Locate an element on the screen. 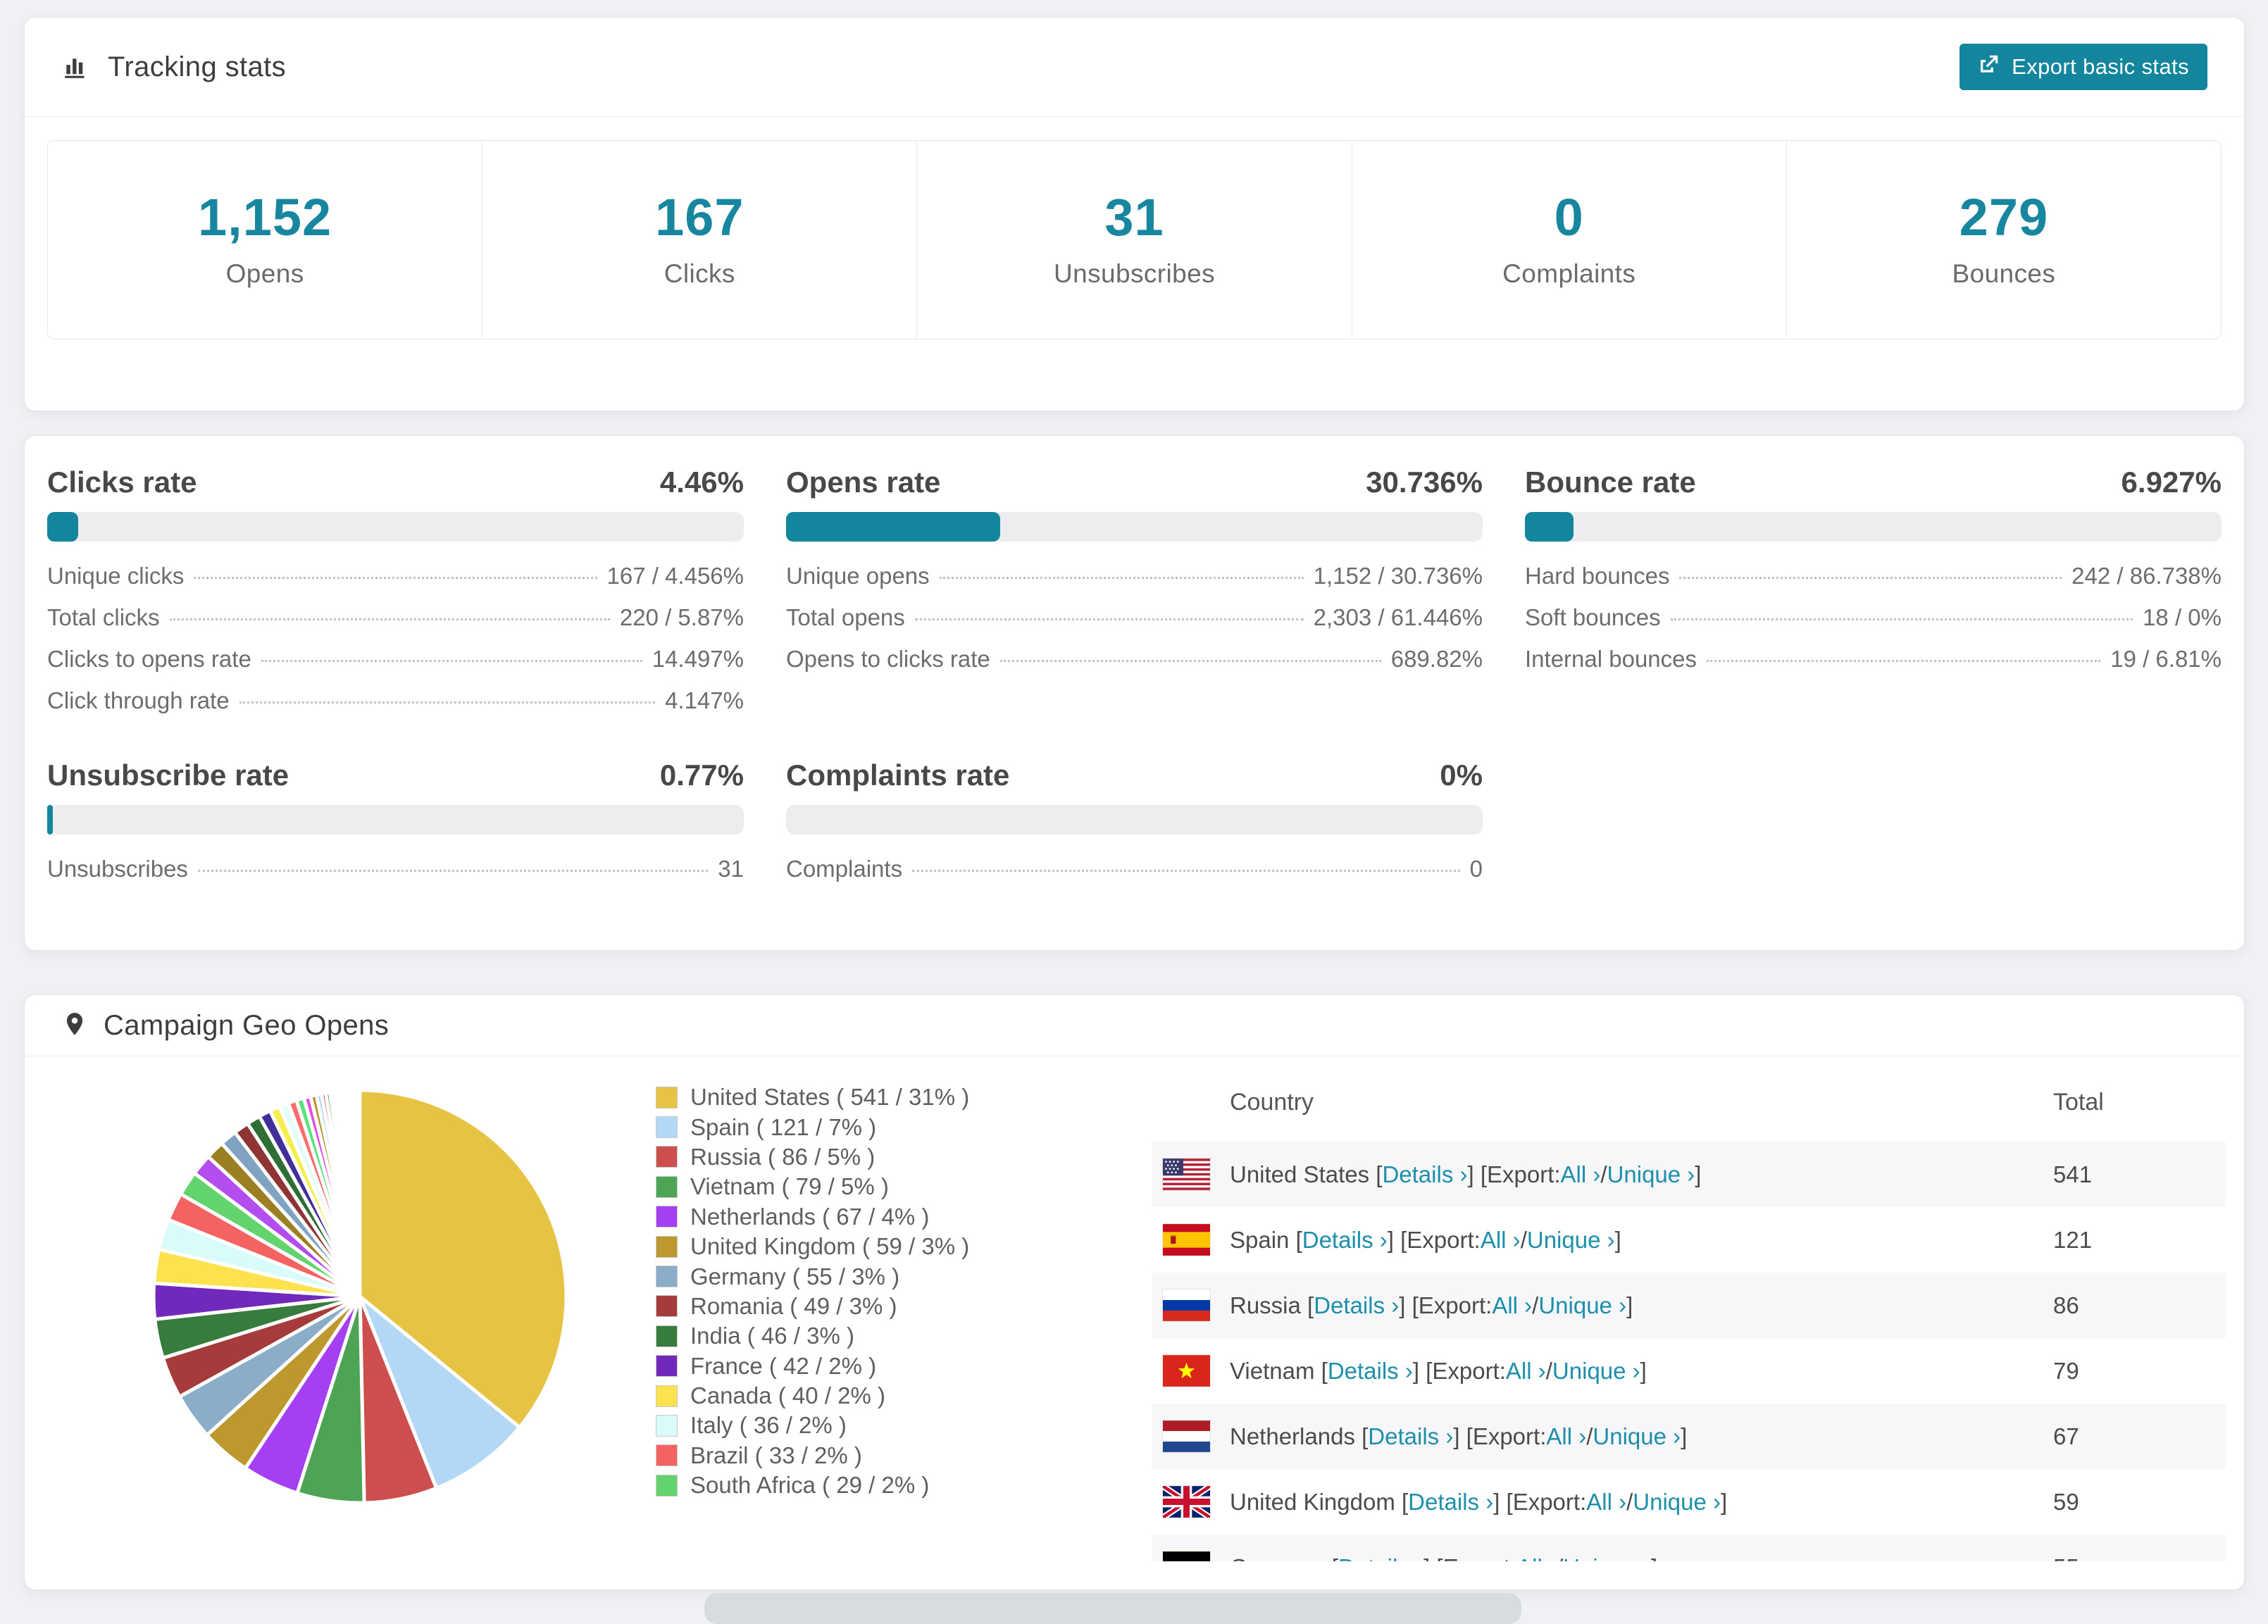  legend-item-spain: Spain ( 121 / 7% ) is located at coordinates (813, 1127).